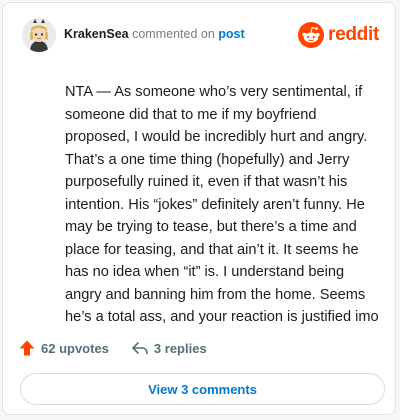  I want to click on user-avatar, so click(39, 35).